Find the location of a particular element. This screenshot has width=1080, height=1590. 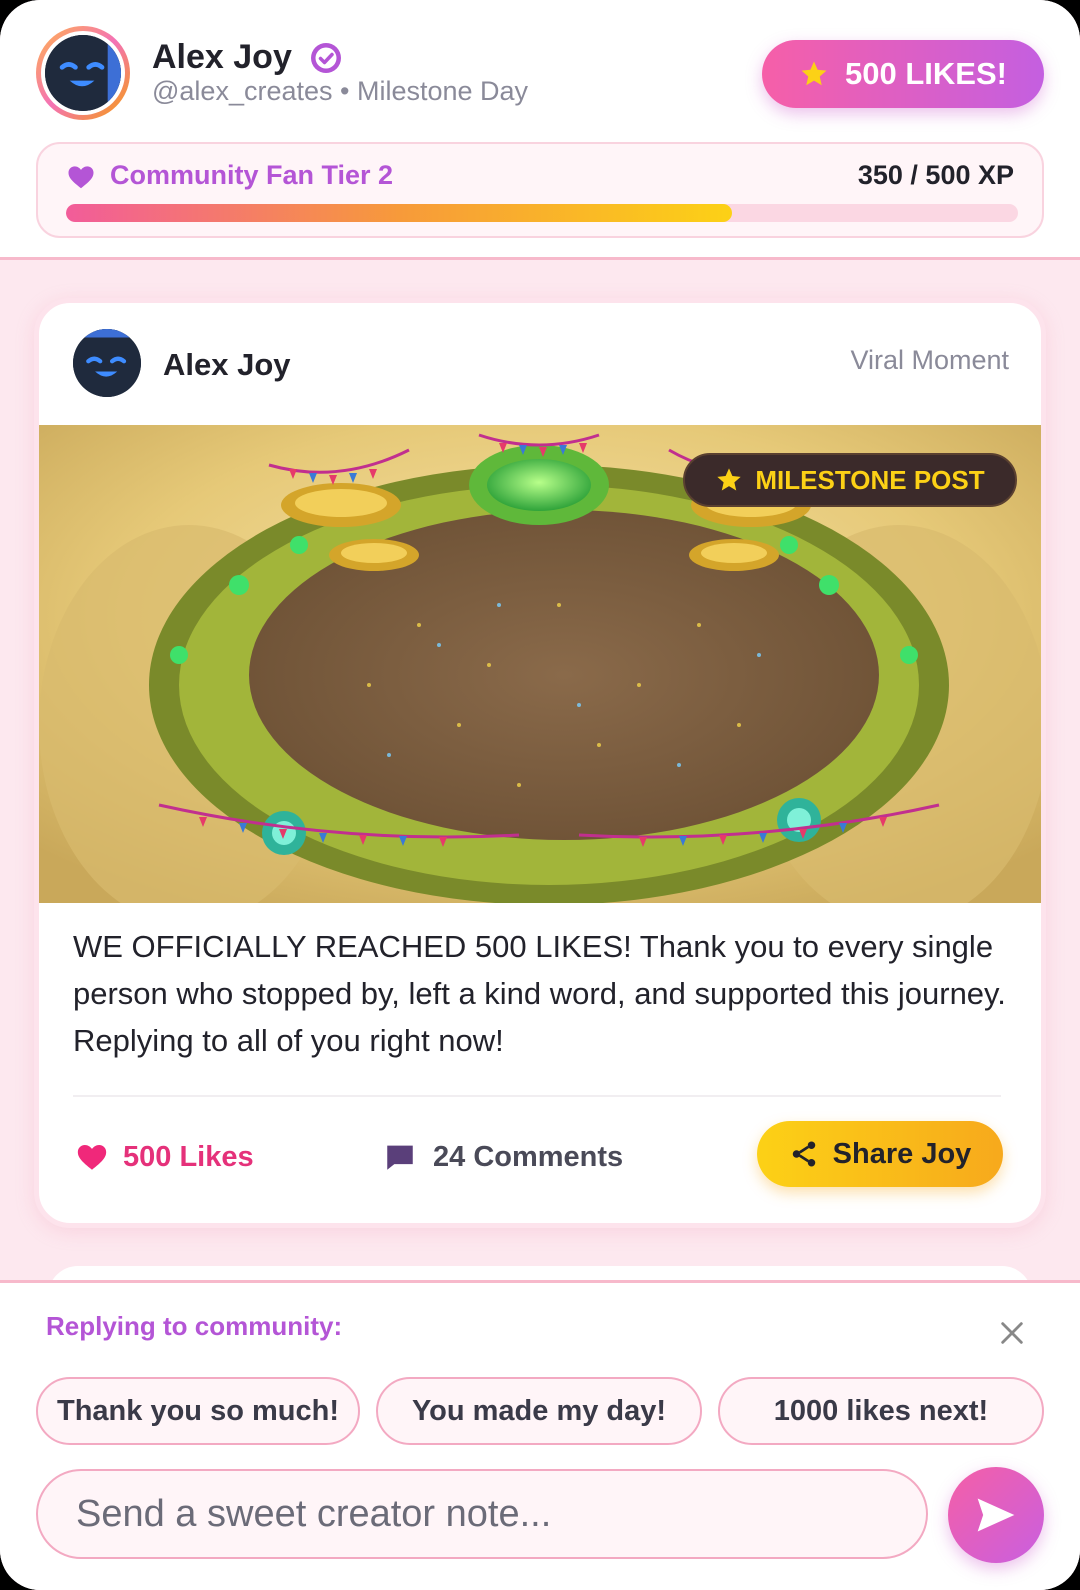

post-author: Alex Joy is located at coordinates (227, 364).